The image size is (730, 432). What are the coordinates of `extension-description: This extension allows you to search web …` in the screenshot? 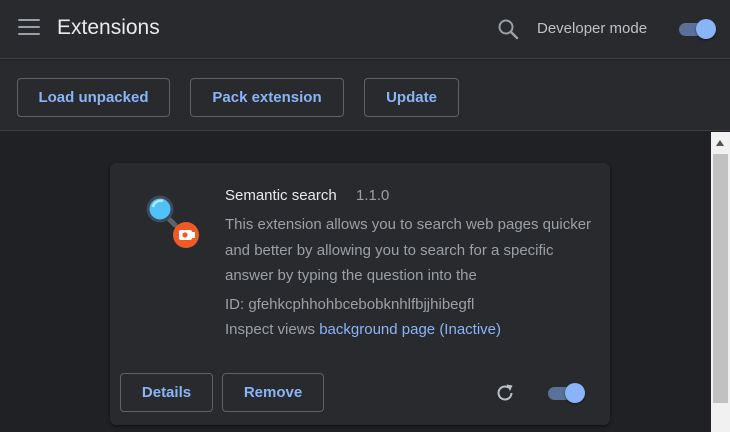 It's located at (408, 250).